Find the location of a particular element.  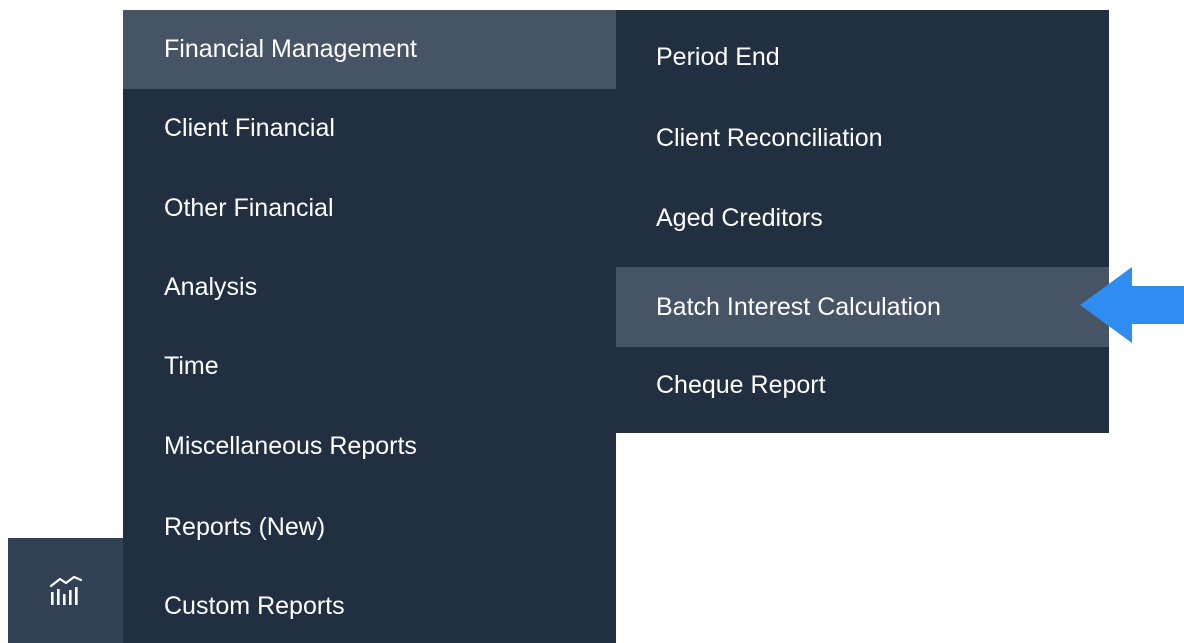

menu-item-label: Miscellaneous Reports is located at coordinates (290, 446).